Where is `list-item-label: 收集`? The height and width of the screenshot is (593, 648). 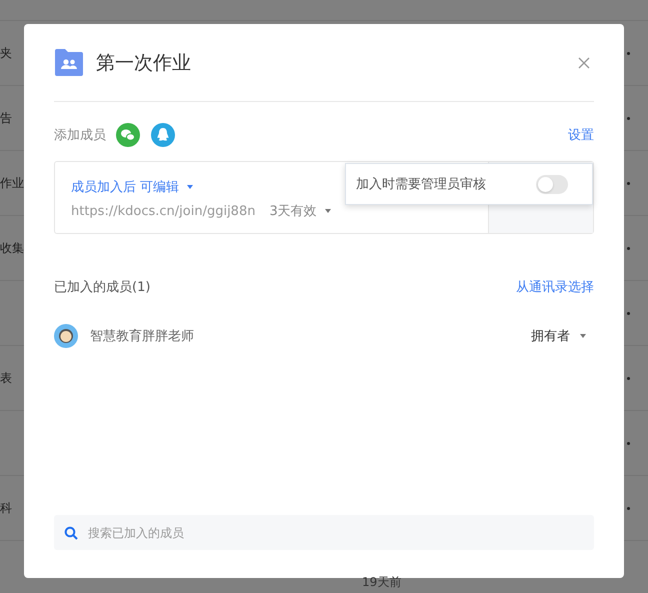 list-item-label: 收集 is located at coordinates (12, 248).